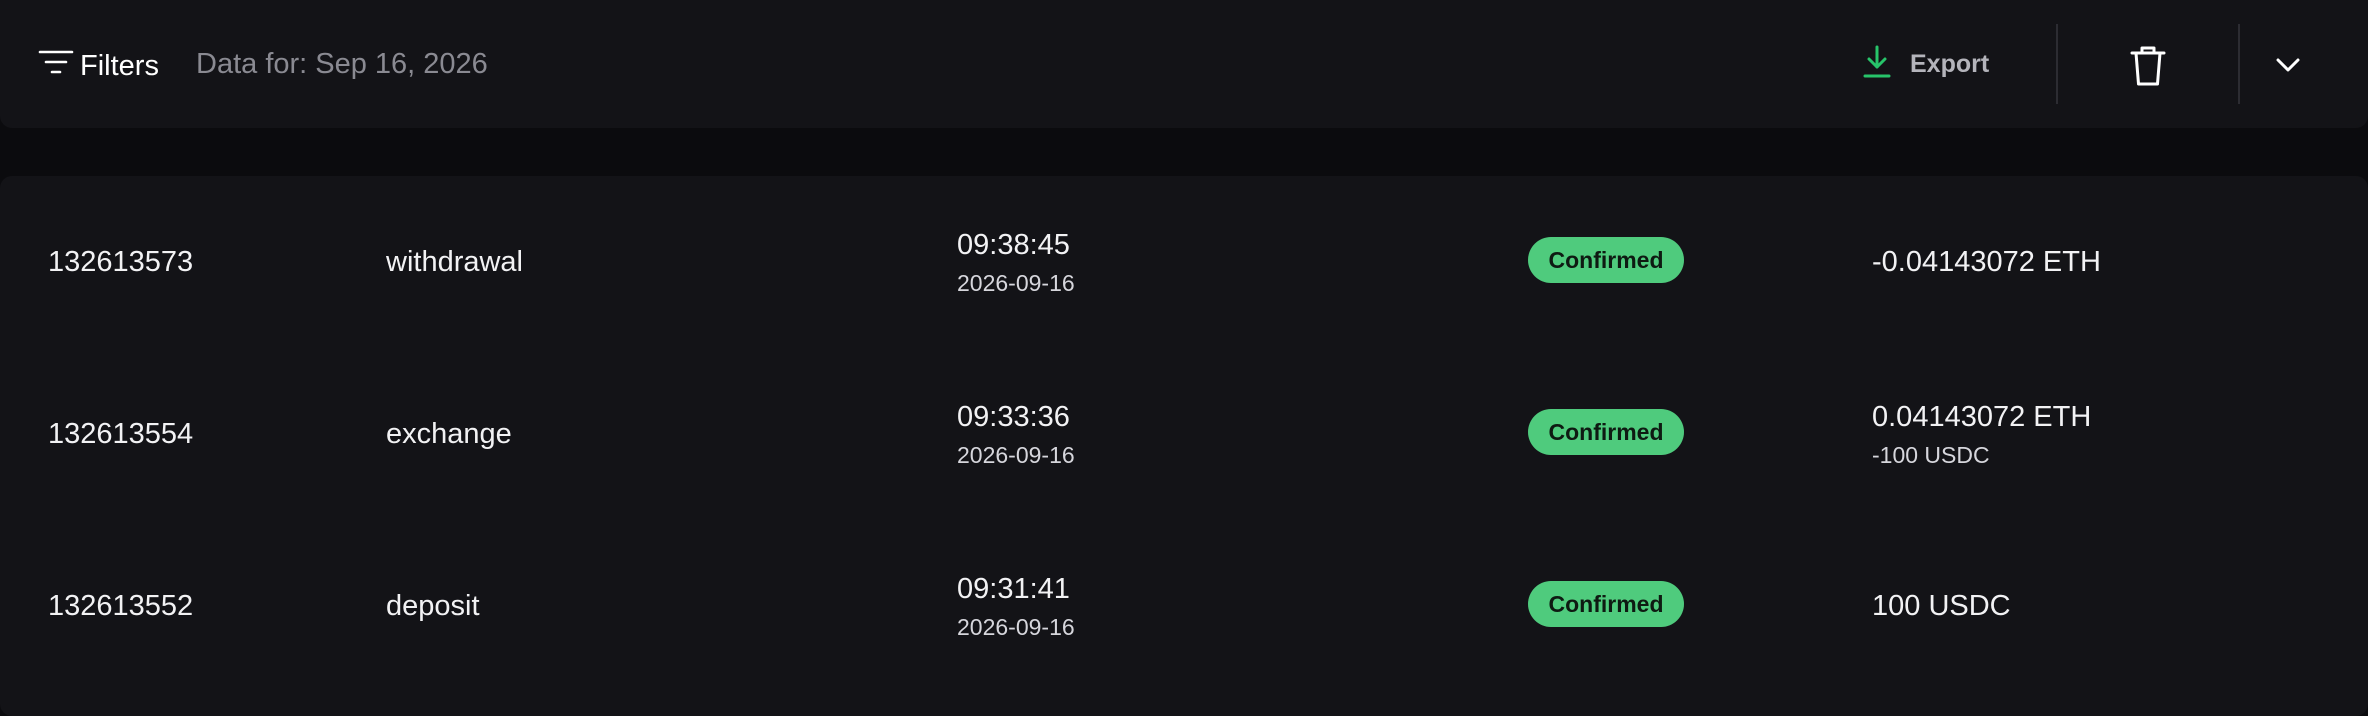 This screenshot has width=2368, height=716. What do you see at coordinates (2148, 66) in the screenshot?
I see `delete-button` at bounding box center [2148, 66].